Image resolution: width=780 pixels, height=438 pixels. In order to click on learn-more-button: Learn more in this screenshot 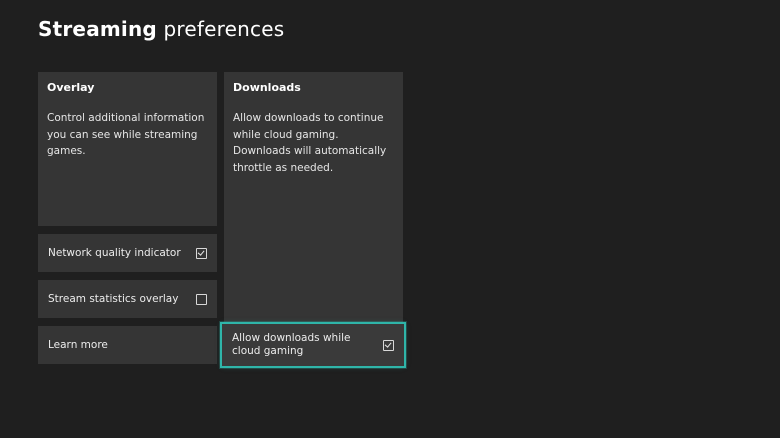, I will do `click(127, 345)`.